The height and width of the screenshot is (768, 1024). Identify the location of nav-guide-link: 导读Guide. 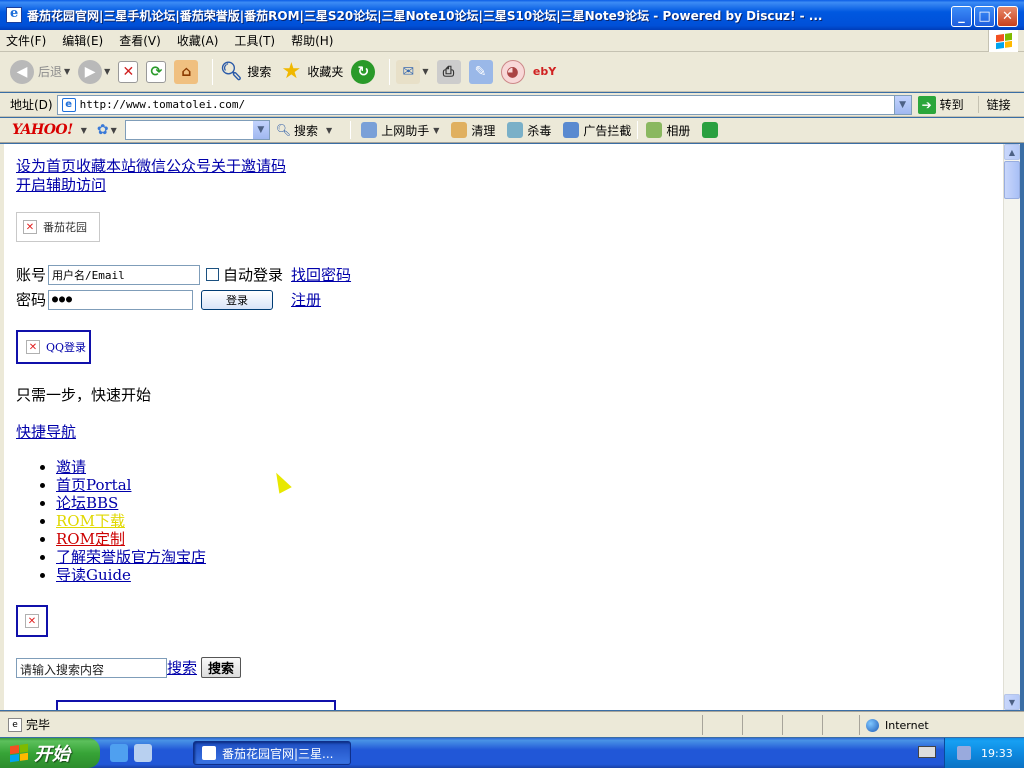
(93, 575).